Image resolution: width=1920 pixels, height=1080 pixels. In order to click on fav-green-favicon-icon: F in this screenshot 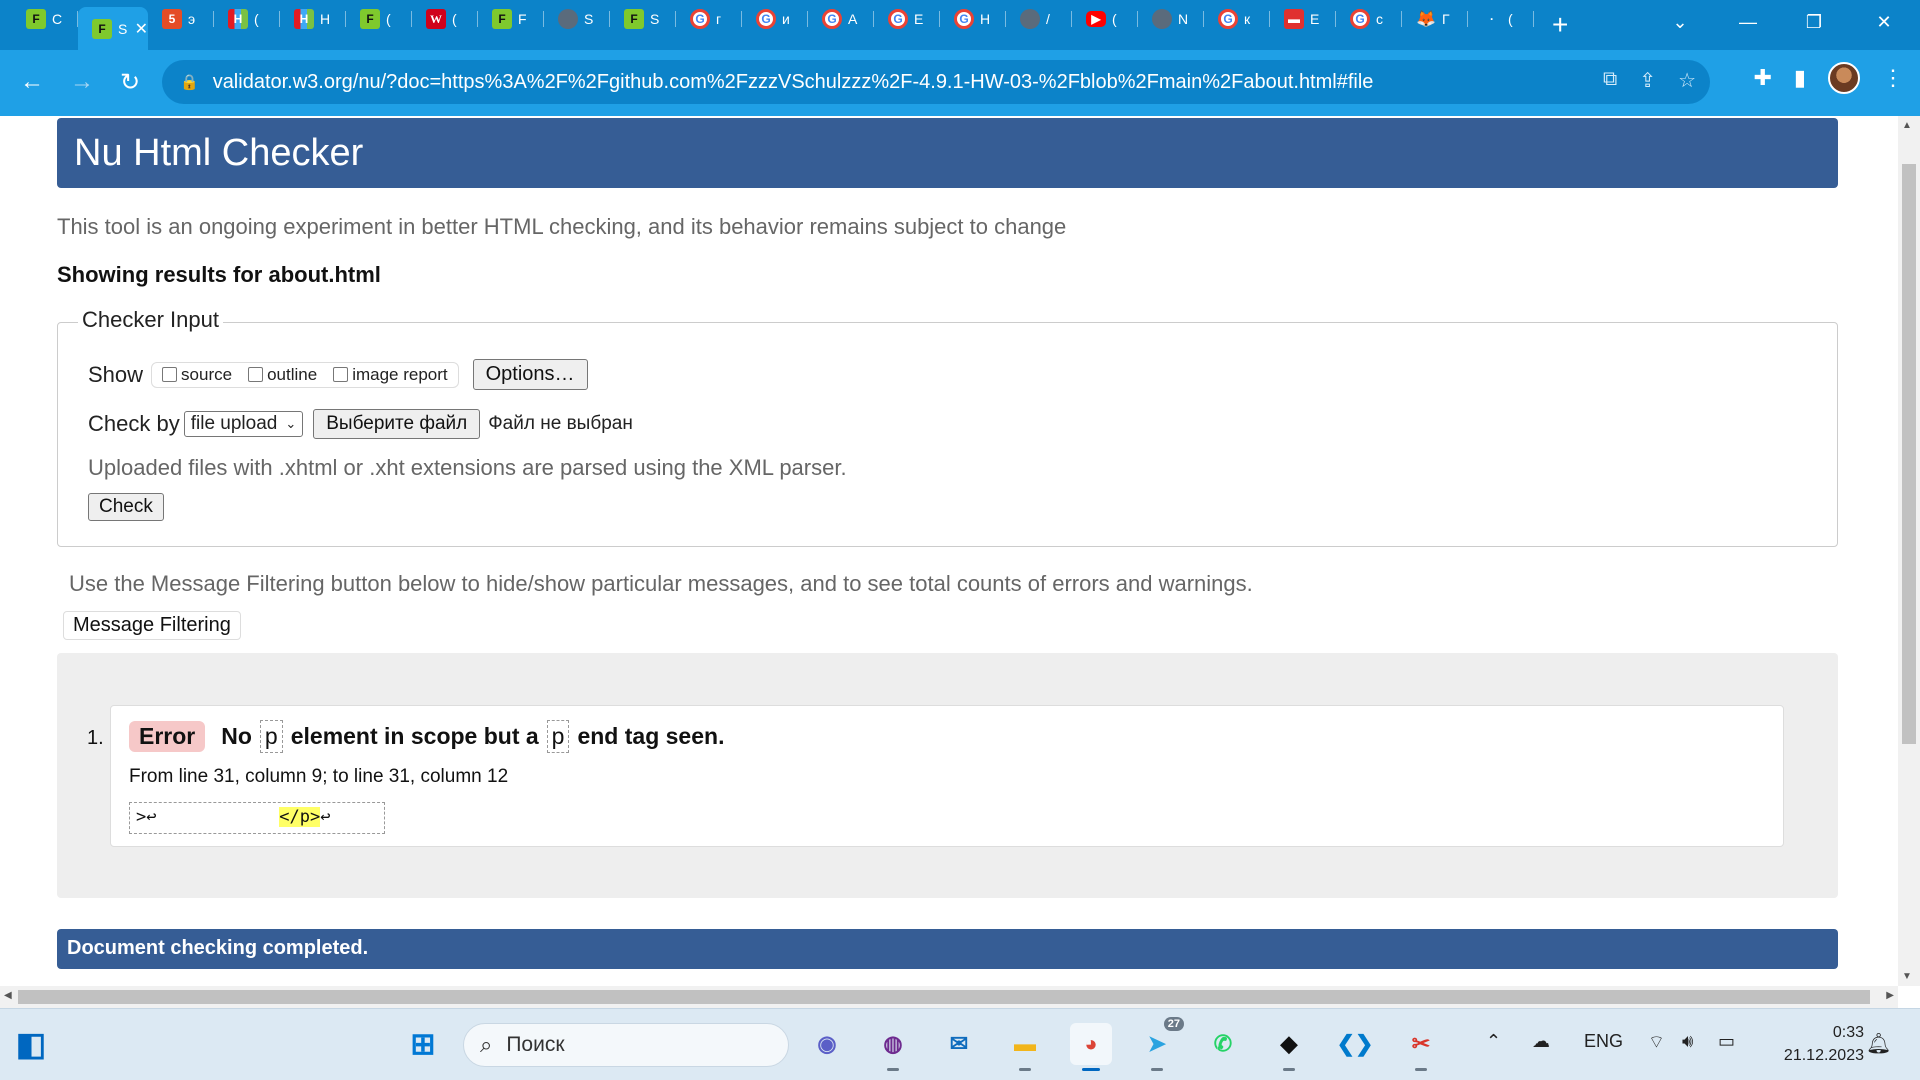, I will do `click(102, 29)`.